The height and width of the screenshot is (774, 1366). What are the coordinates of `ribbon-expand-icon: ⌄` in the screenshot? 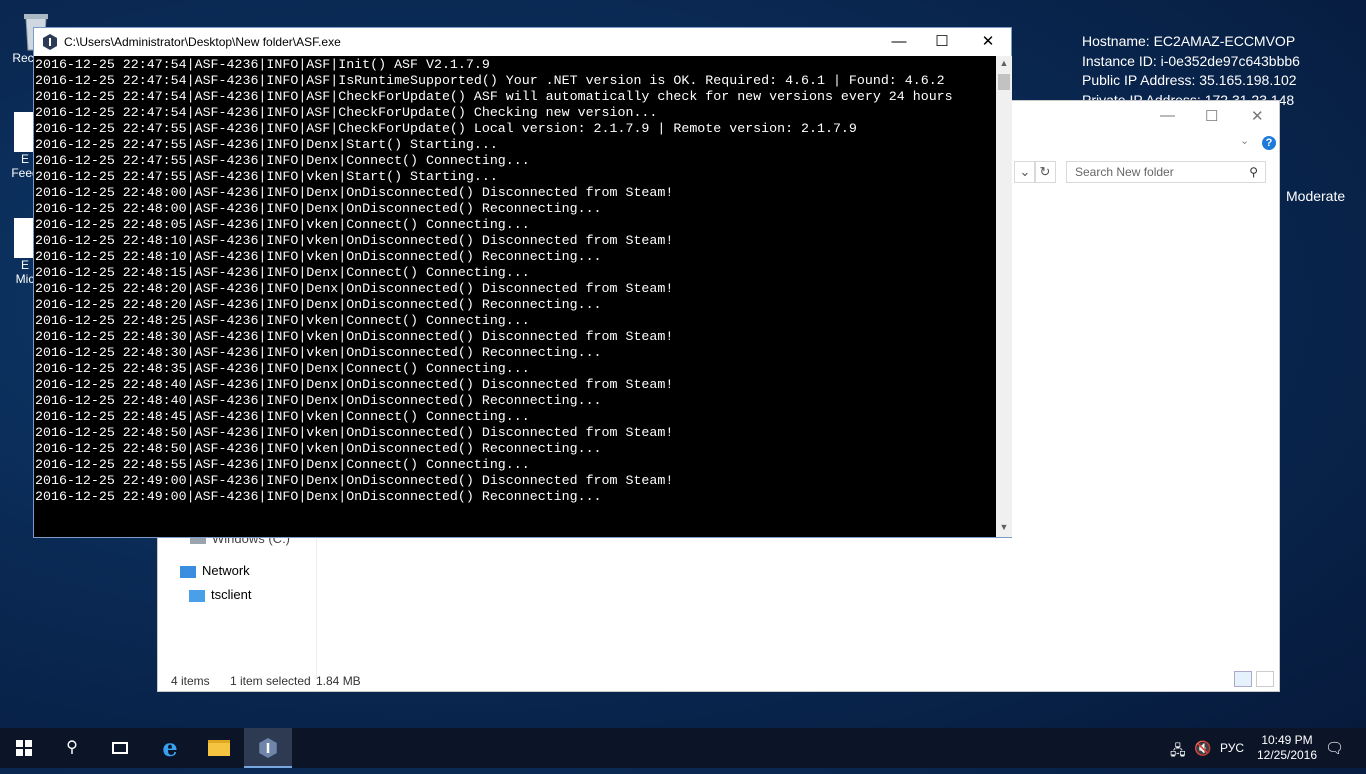 It's located at (1244, 140).